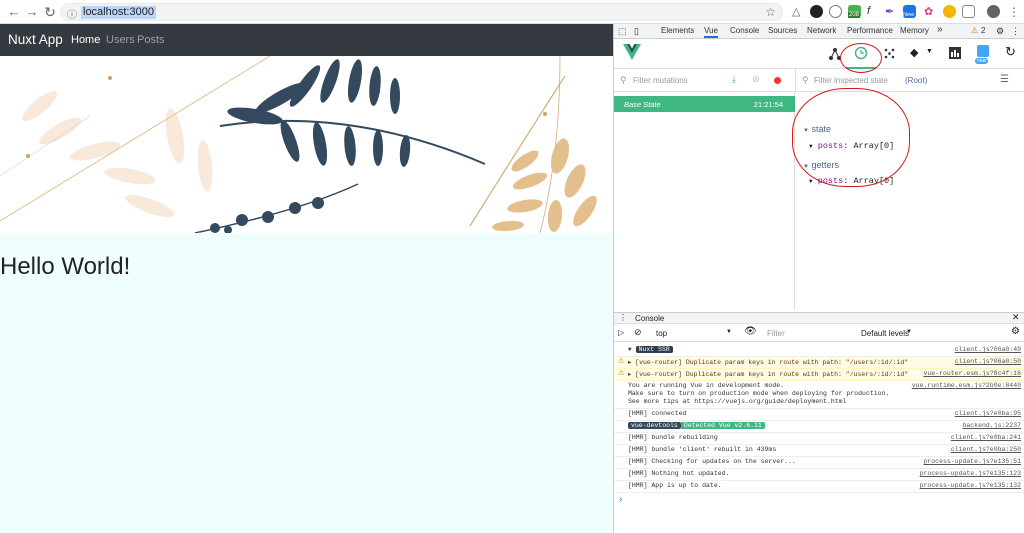 This screenshot has height=533, width=1024. I want to click on settings-new-icon, so click(983, 51).